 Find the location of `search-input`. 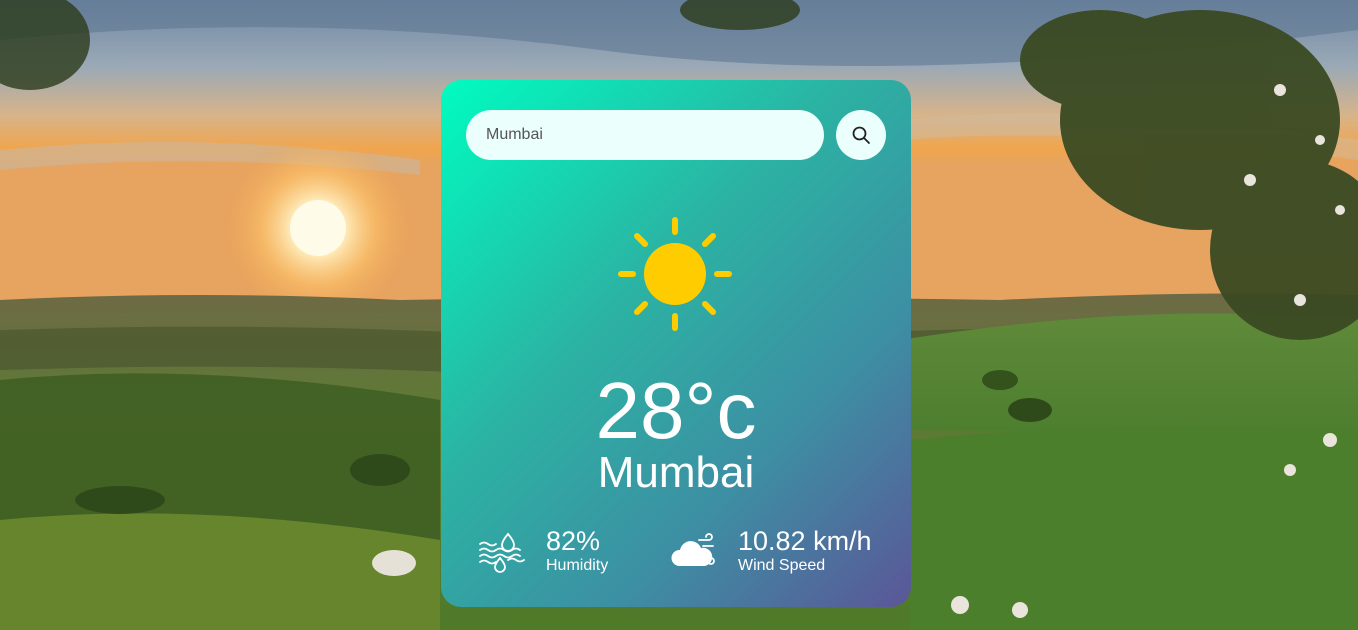

search-input is located at coordinates (645, 135).